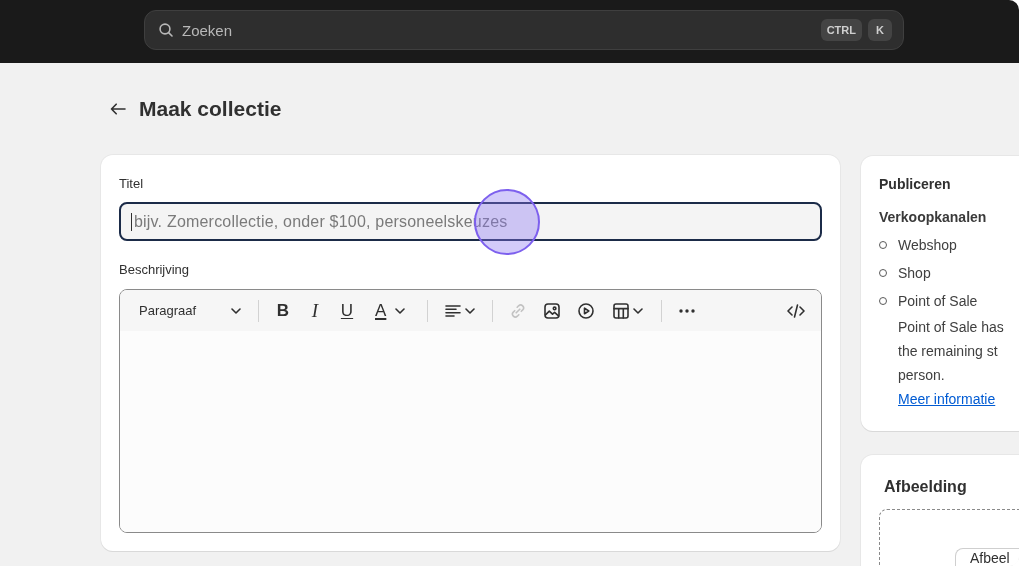 The height and width of the screenshot is (571, 1024). I want to click on channel-name: Webshop, so click(927, 245).